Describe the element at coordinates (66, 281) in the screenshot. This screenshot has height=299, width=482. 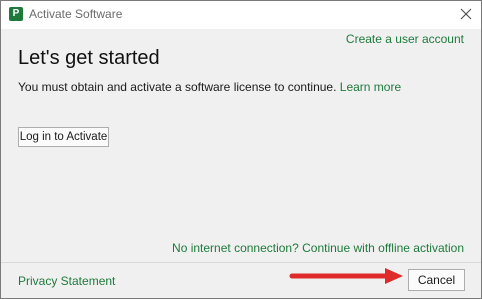
I see `privacy-statement-link: Privacy Statement` at that location.